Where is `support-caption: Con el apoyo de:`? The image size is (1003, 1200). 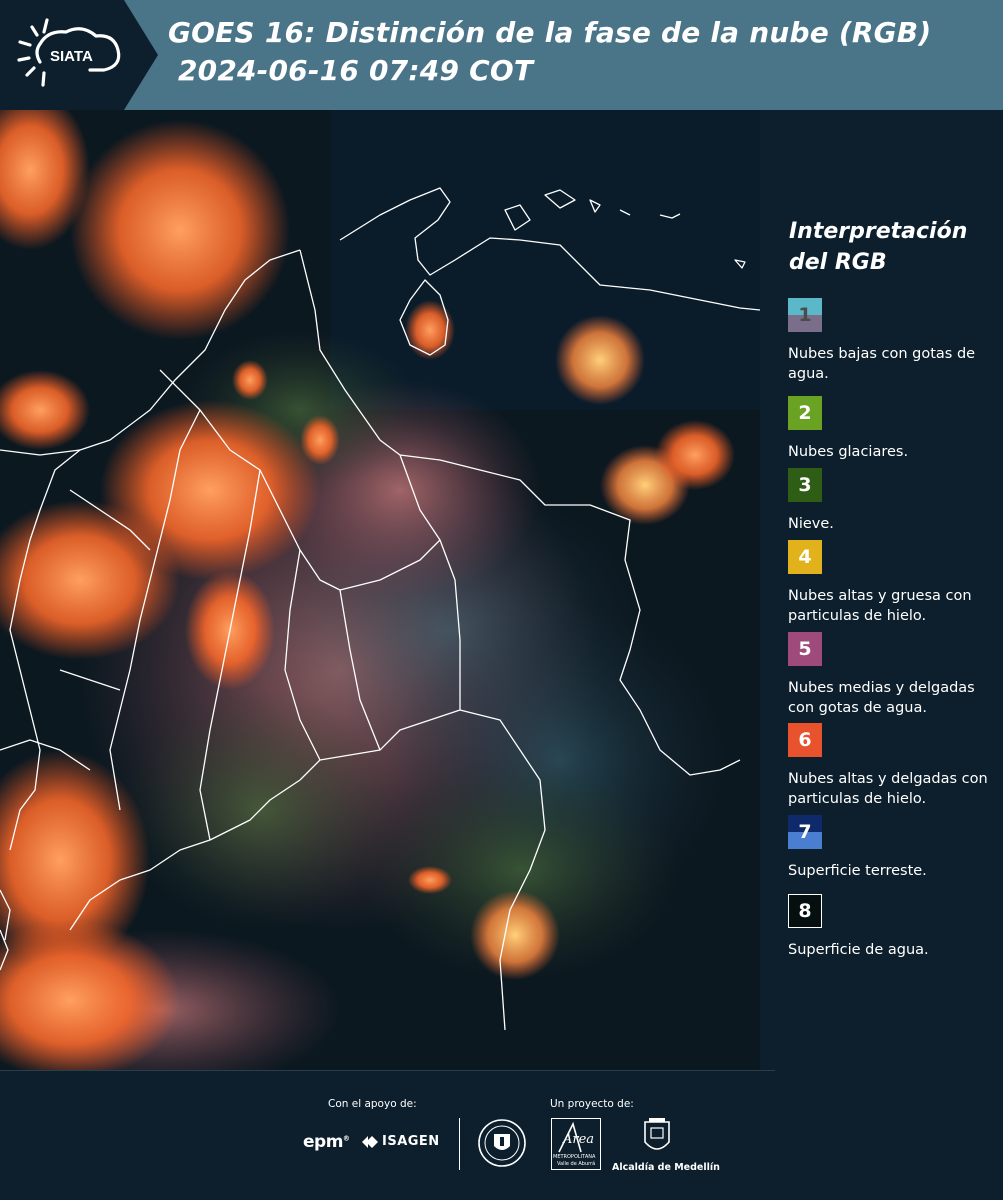
support-caption: Con el apoyo de: is located at coordinates (372, 1104).